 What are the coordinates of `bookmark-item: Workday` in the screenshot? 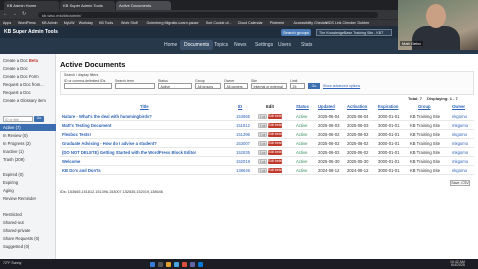 It's located at (86, 23).